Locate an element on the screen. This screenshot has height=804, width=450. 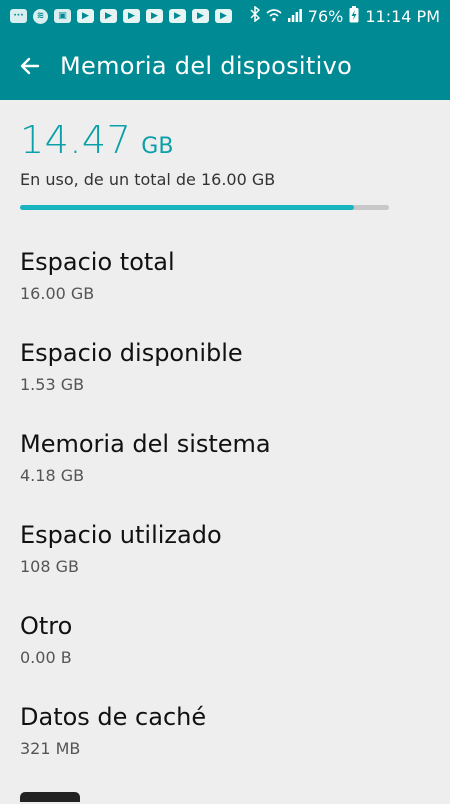
notification-icons: ··· ≋ ▣ ▶ ▶ ▶ ▶ ▶ ▶ ▶ is located at coordinates (121, 16).